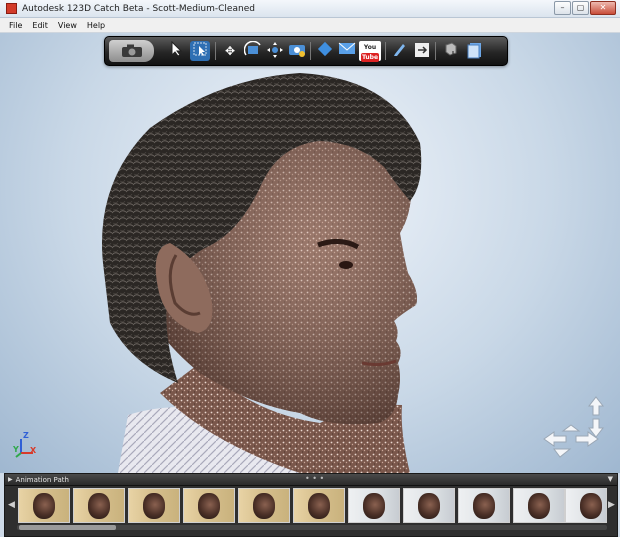 The height and width of the screenshot is (537, 620). What do you see at coordinates (610, 479) in the screenshot?
I see `collapse-arrow-icon: ▼` at bounding box center [610, 479].